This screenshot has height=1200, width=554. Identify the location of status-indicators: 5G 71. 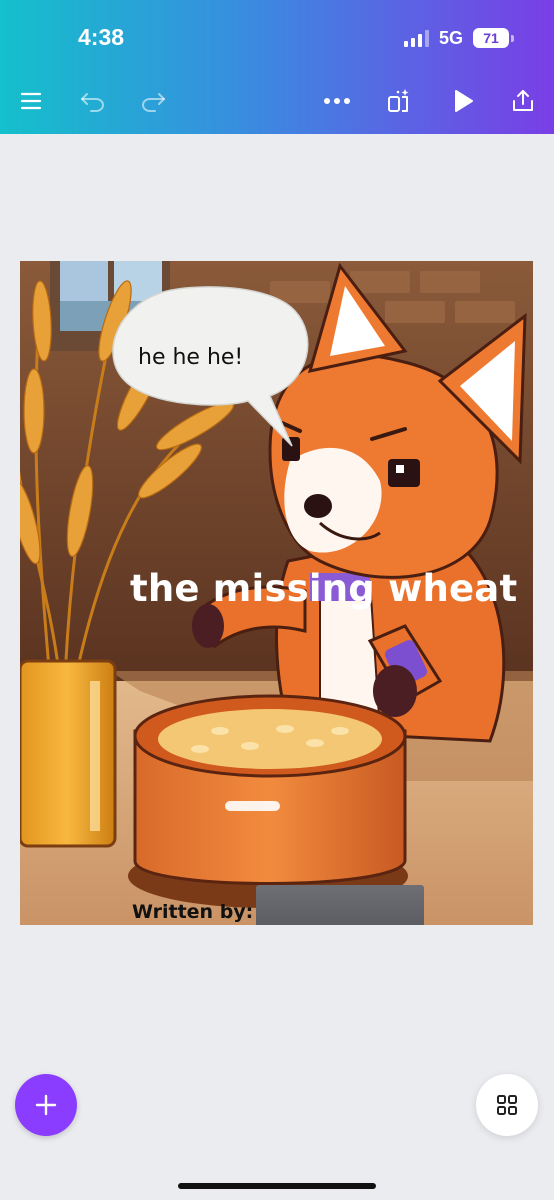
(458, 38).